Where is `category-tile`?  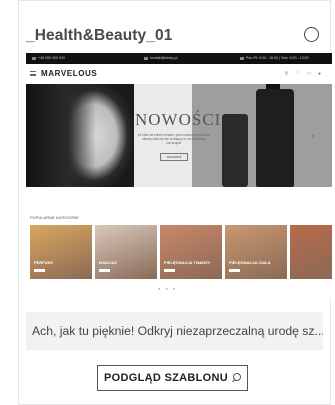
category-tile is located at coordinates (311, 252).